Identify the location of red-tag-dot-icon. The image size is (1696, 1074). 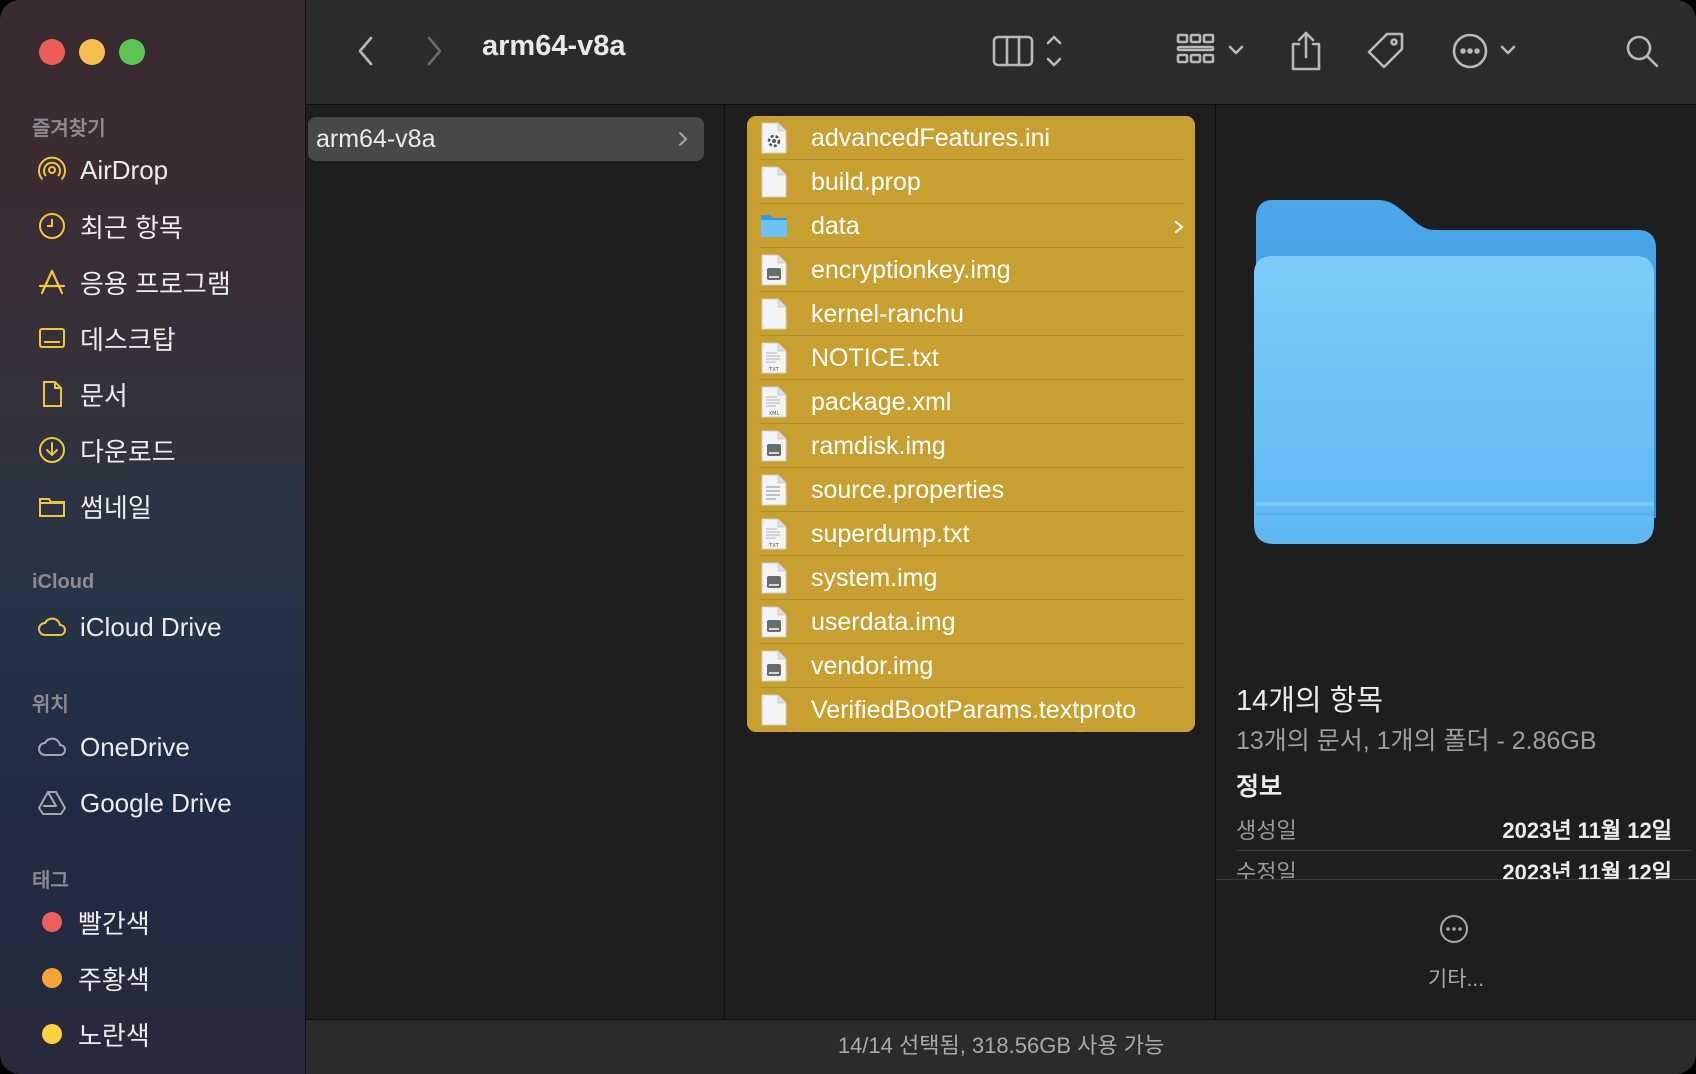
(52, 922).